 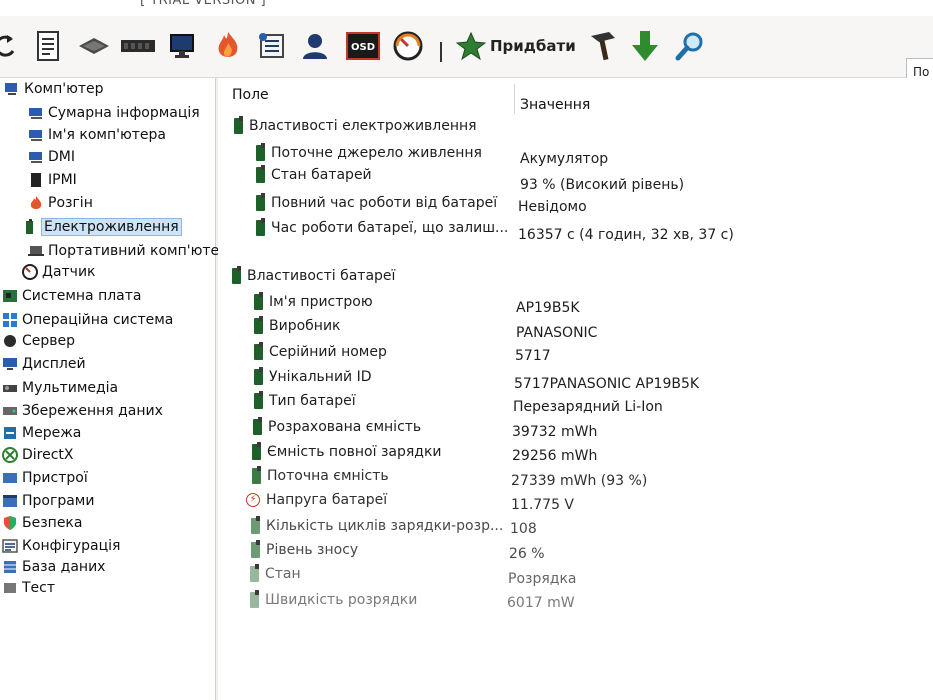 What do you see at coordinates (10, 341) in the screenshot?
I see `server-icon` at bounding box center [10, 341].